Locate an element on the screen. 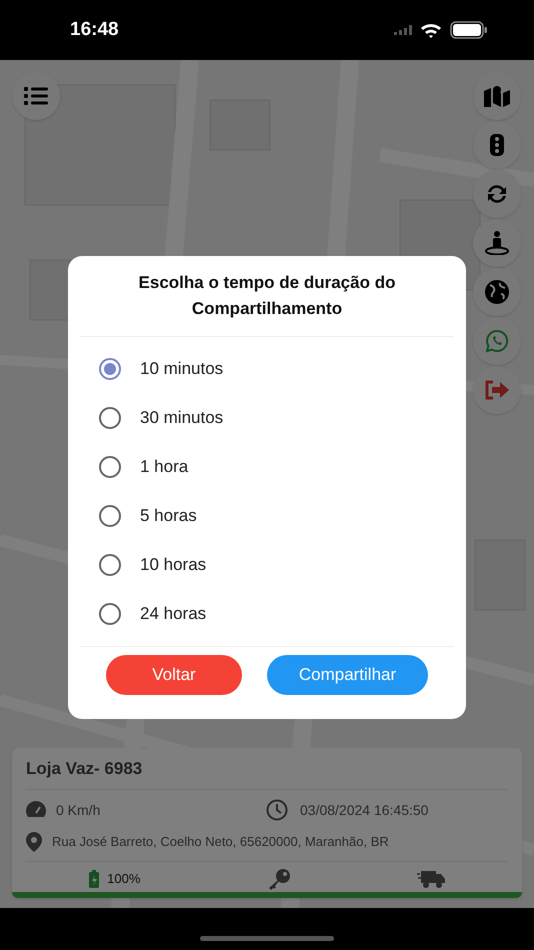 The height and width of the screenshot is (950, 534). status-time: 16:48 is located at coordinates (94, 30).